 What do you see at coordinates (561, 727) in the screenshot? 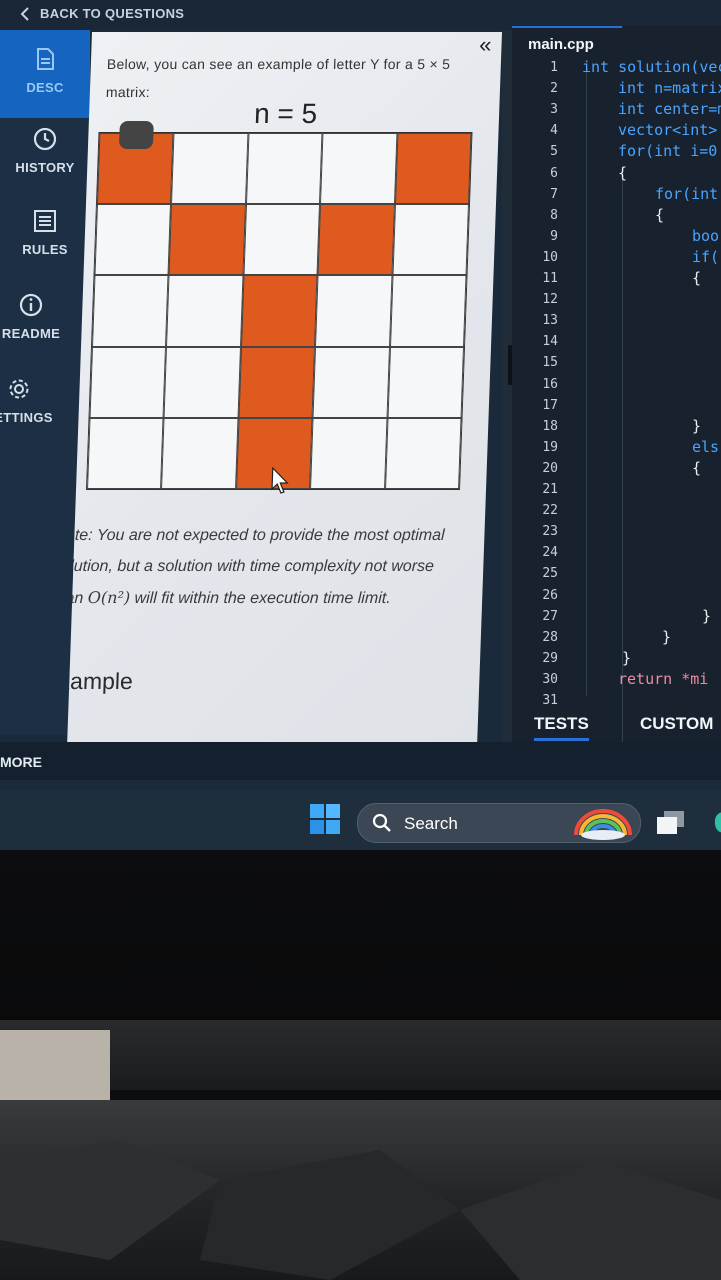
I see `tab-tests: TESTS` at bounding box center [561, 727].